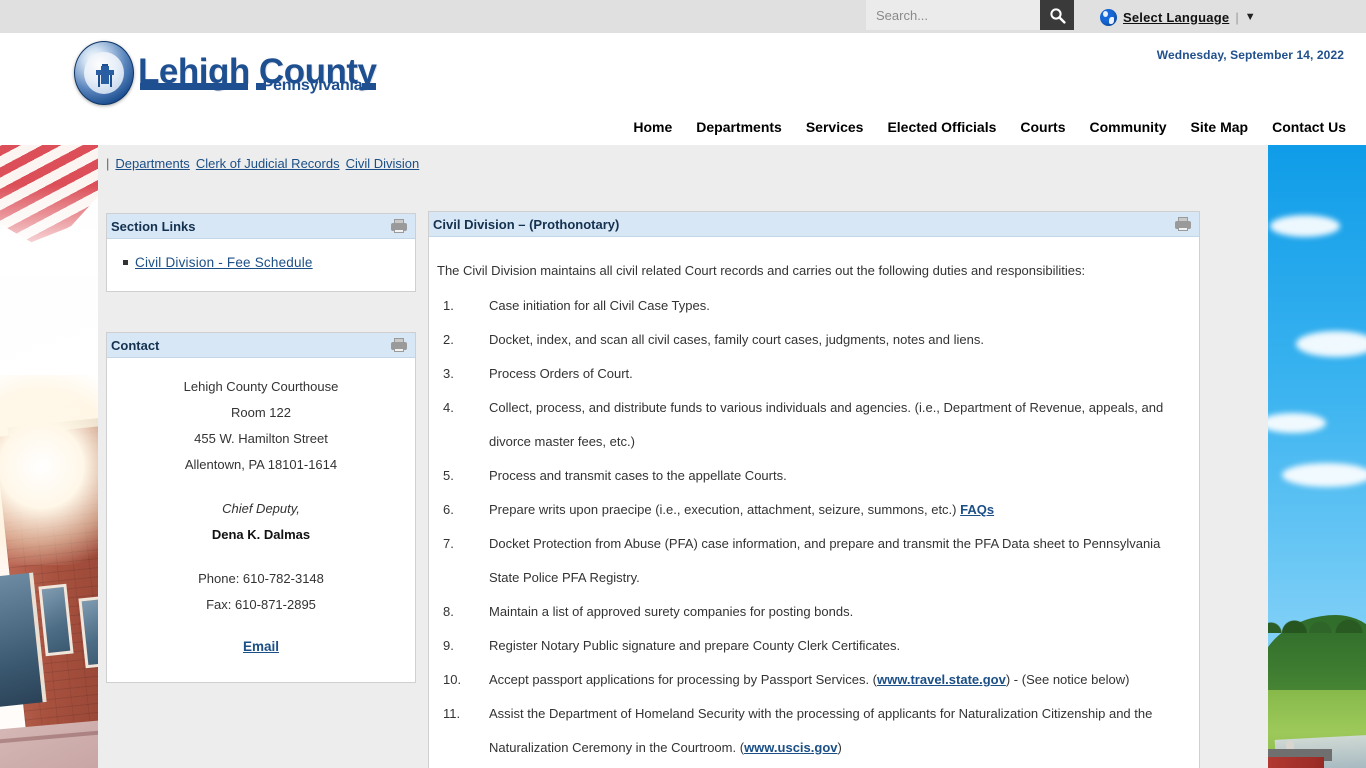  Describe the element at coordinates (261, 386) in the screenshot. I see `contact-address-line-1: Lehigh County Courthouse` at that location.